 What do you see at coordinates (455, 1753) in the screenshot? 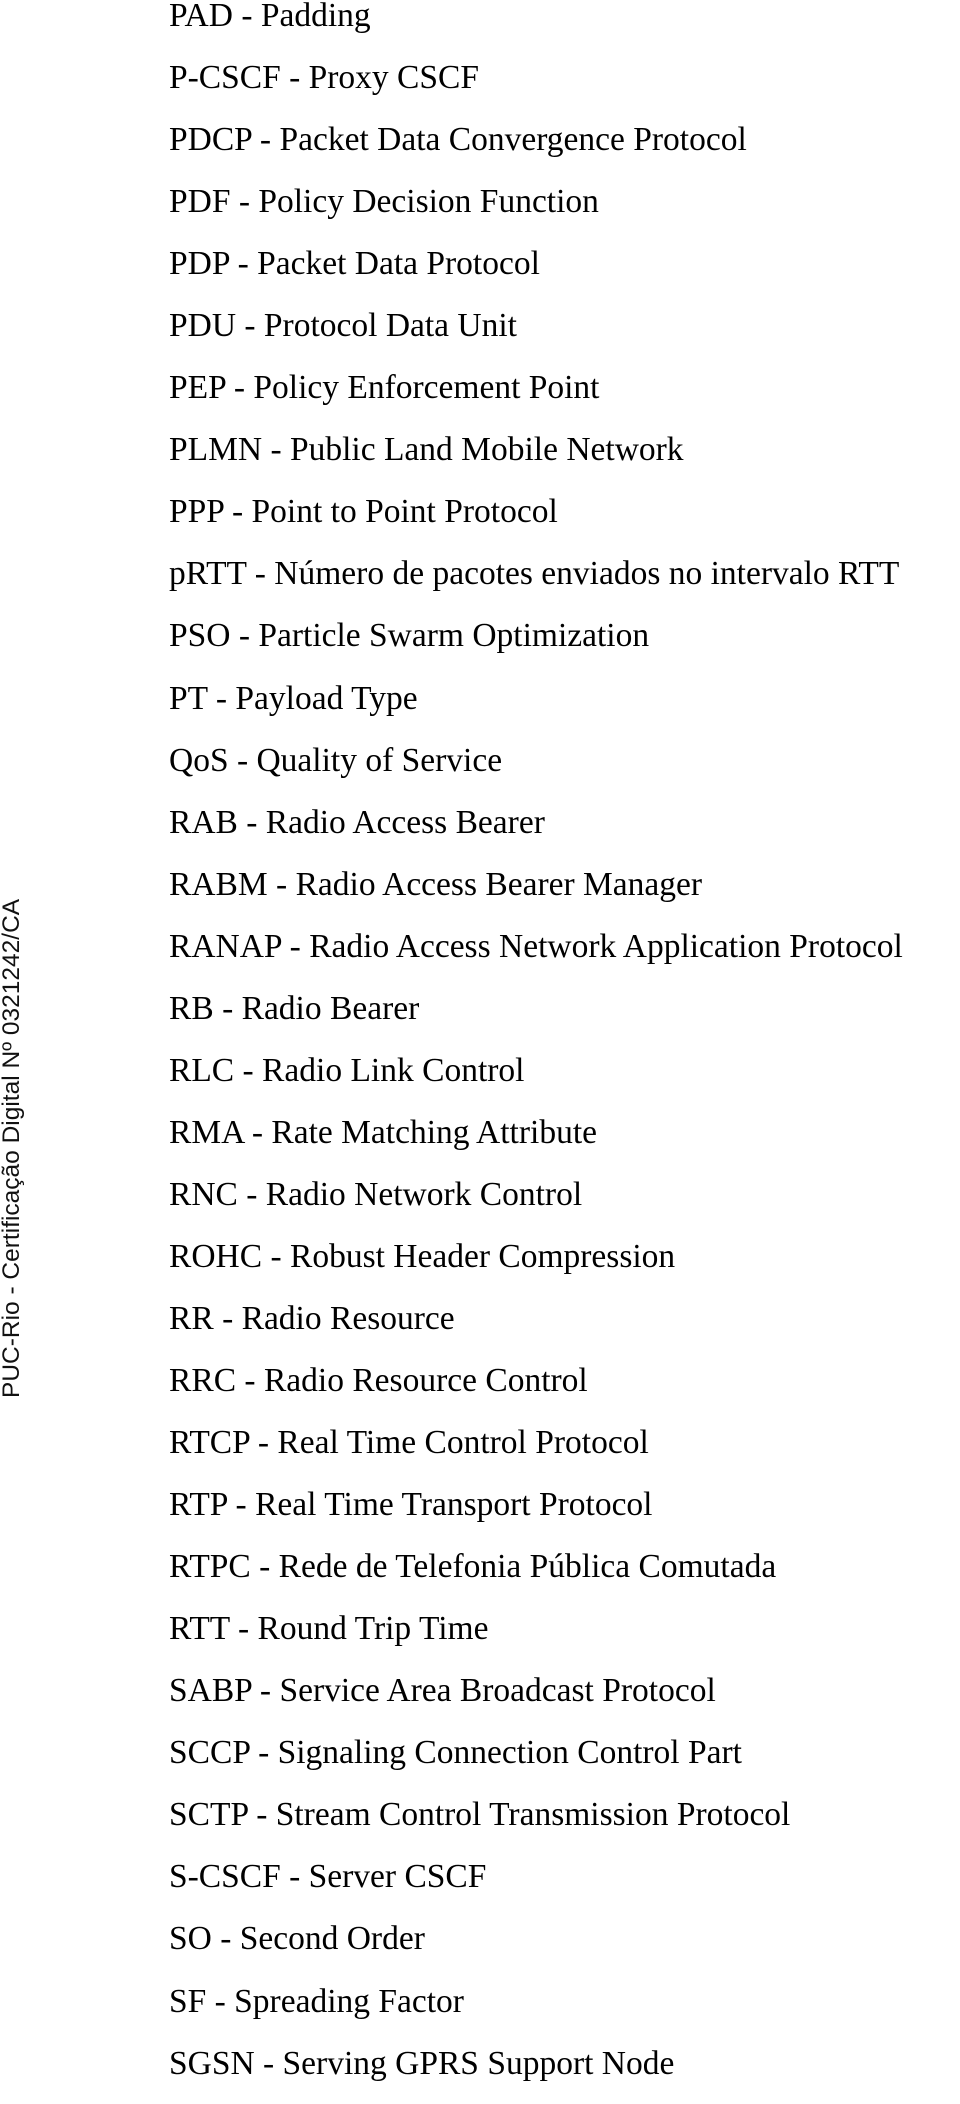
I see `abbreviation-item: SCCP - Signaling Connection Control Part` at bounding box center [455, 1753].